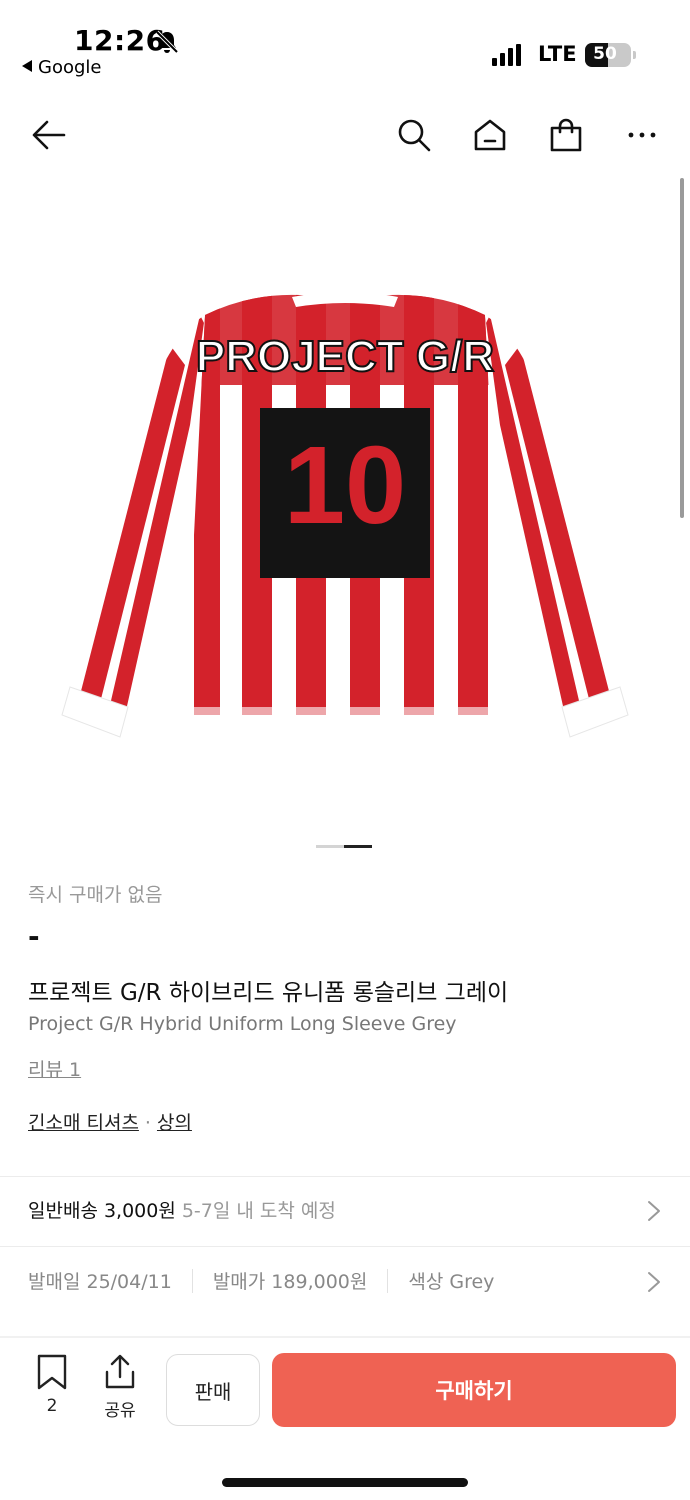  I want to click on search-button, so click(414, 135).